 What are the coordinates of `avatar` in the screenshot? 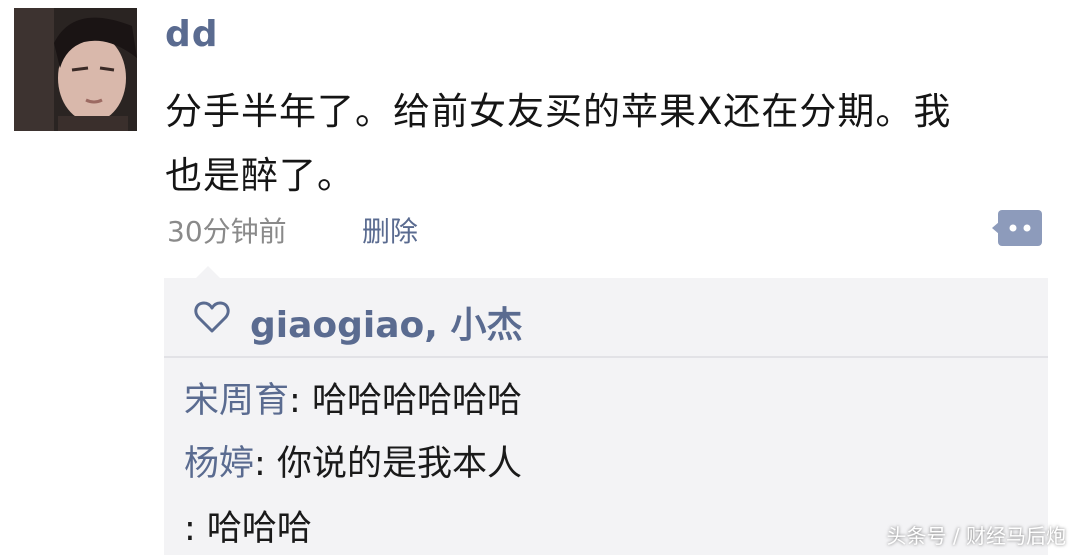 It's located at (75, 69).